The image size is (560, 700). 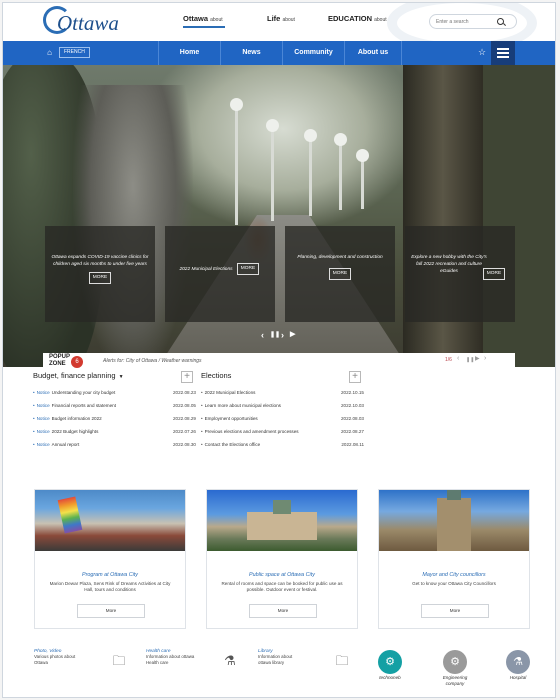 I want to click on quicklink-photo-video: Photo, Video Various photos about Ottawa, so click(x=56, y=657).